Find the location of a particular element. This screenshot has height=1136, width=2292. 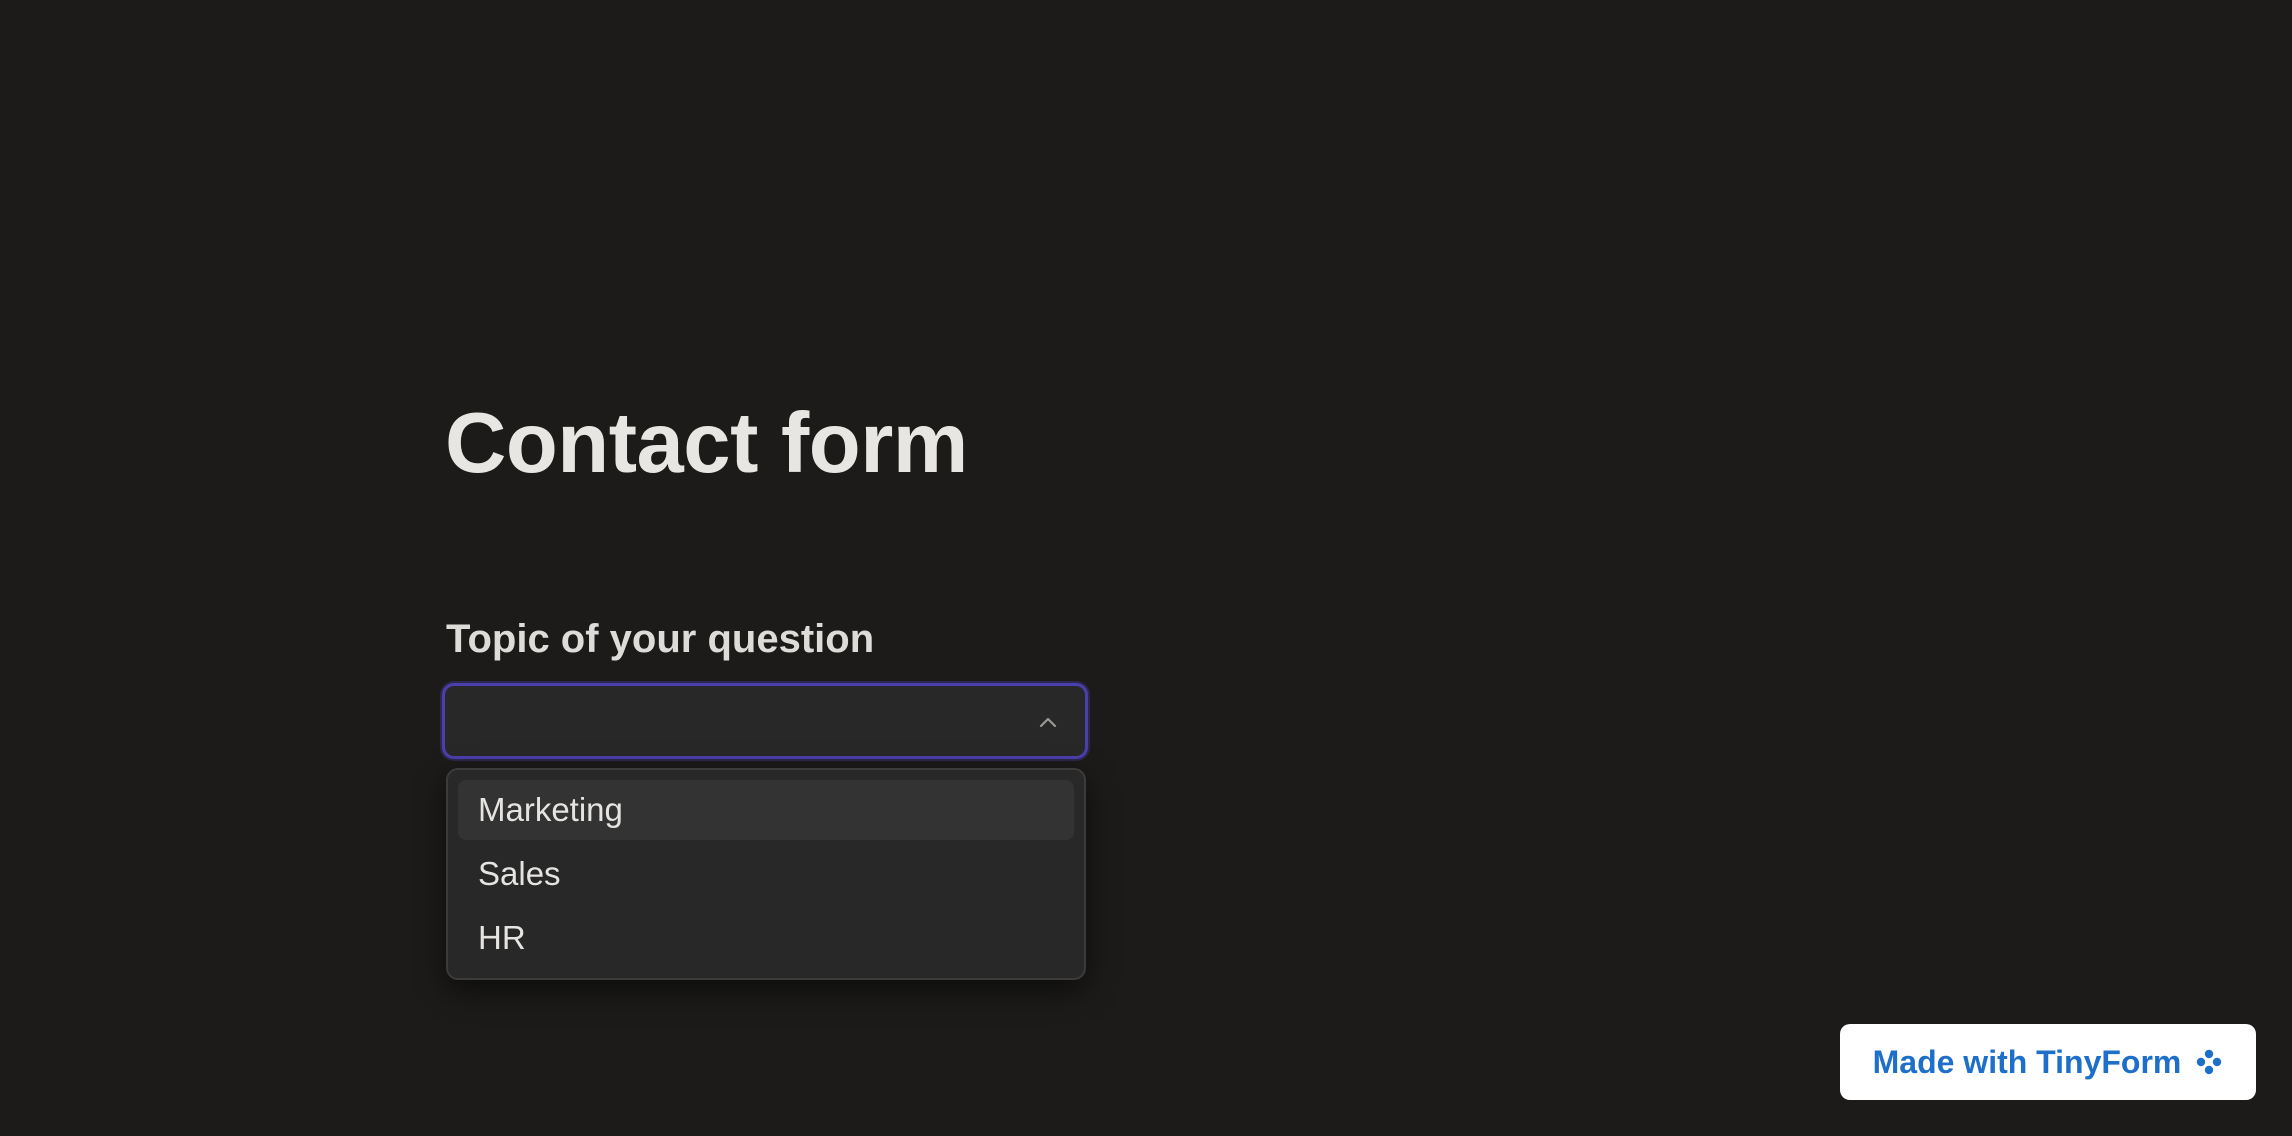

option-hr: HR is located at coordinates (766, 938).